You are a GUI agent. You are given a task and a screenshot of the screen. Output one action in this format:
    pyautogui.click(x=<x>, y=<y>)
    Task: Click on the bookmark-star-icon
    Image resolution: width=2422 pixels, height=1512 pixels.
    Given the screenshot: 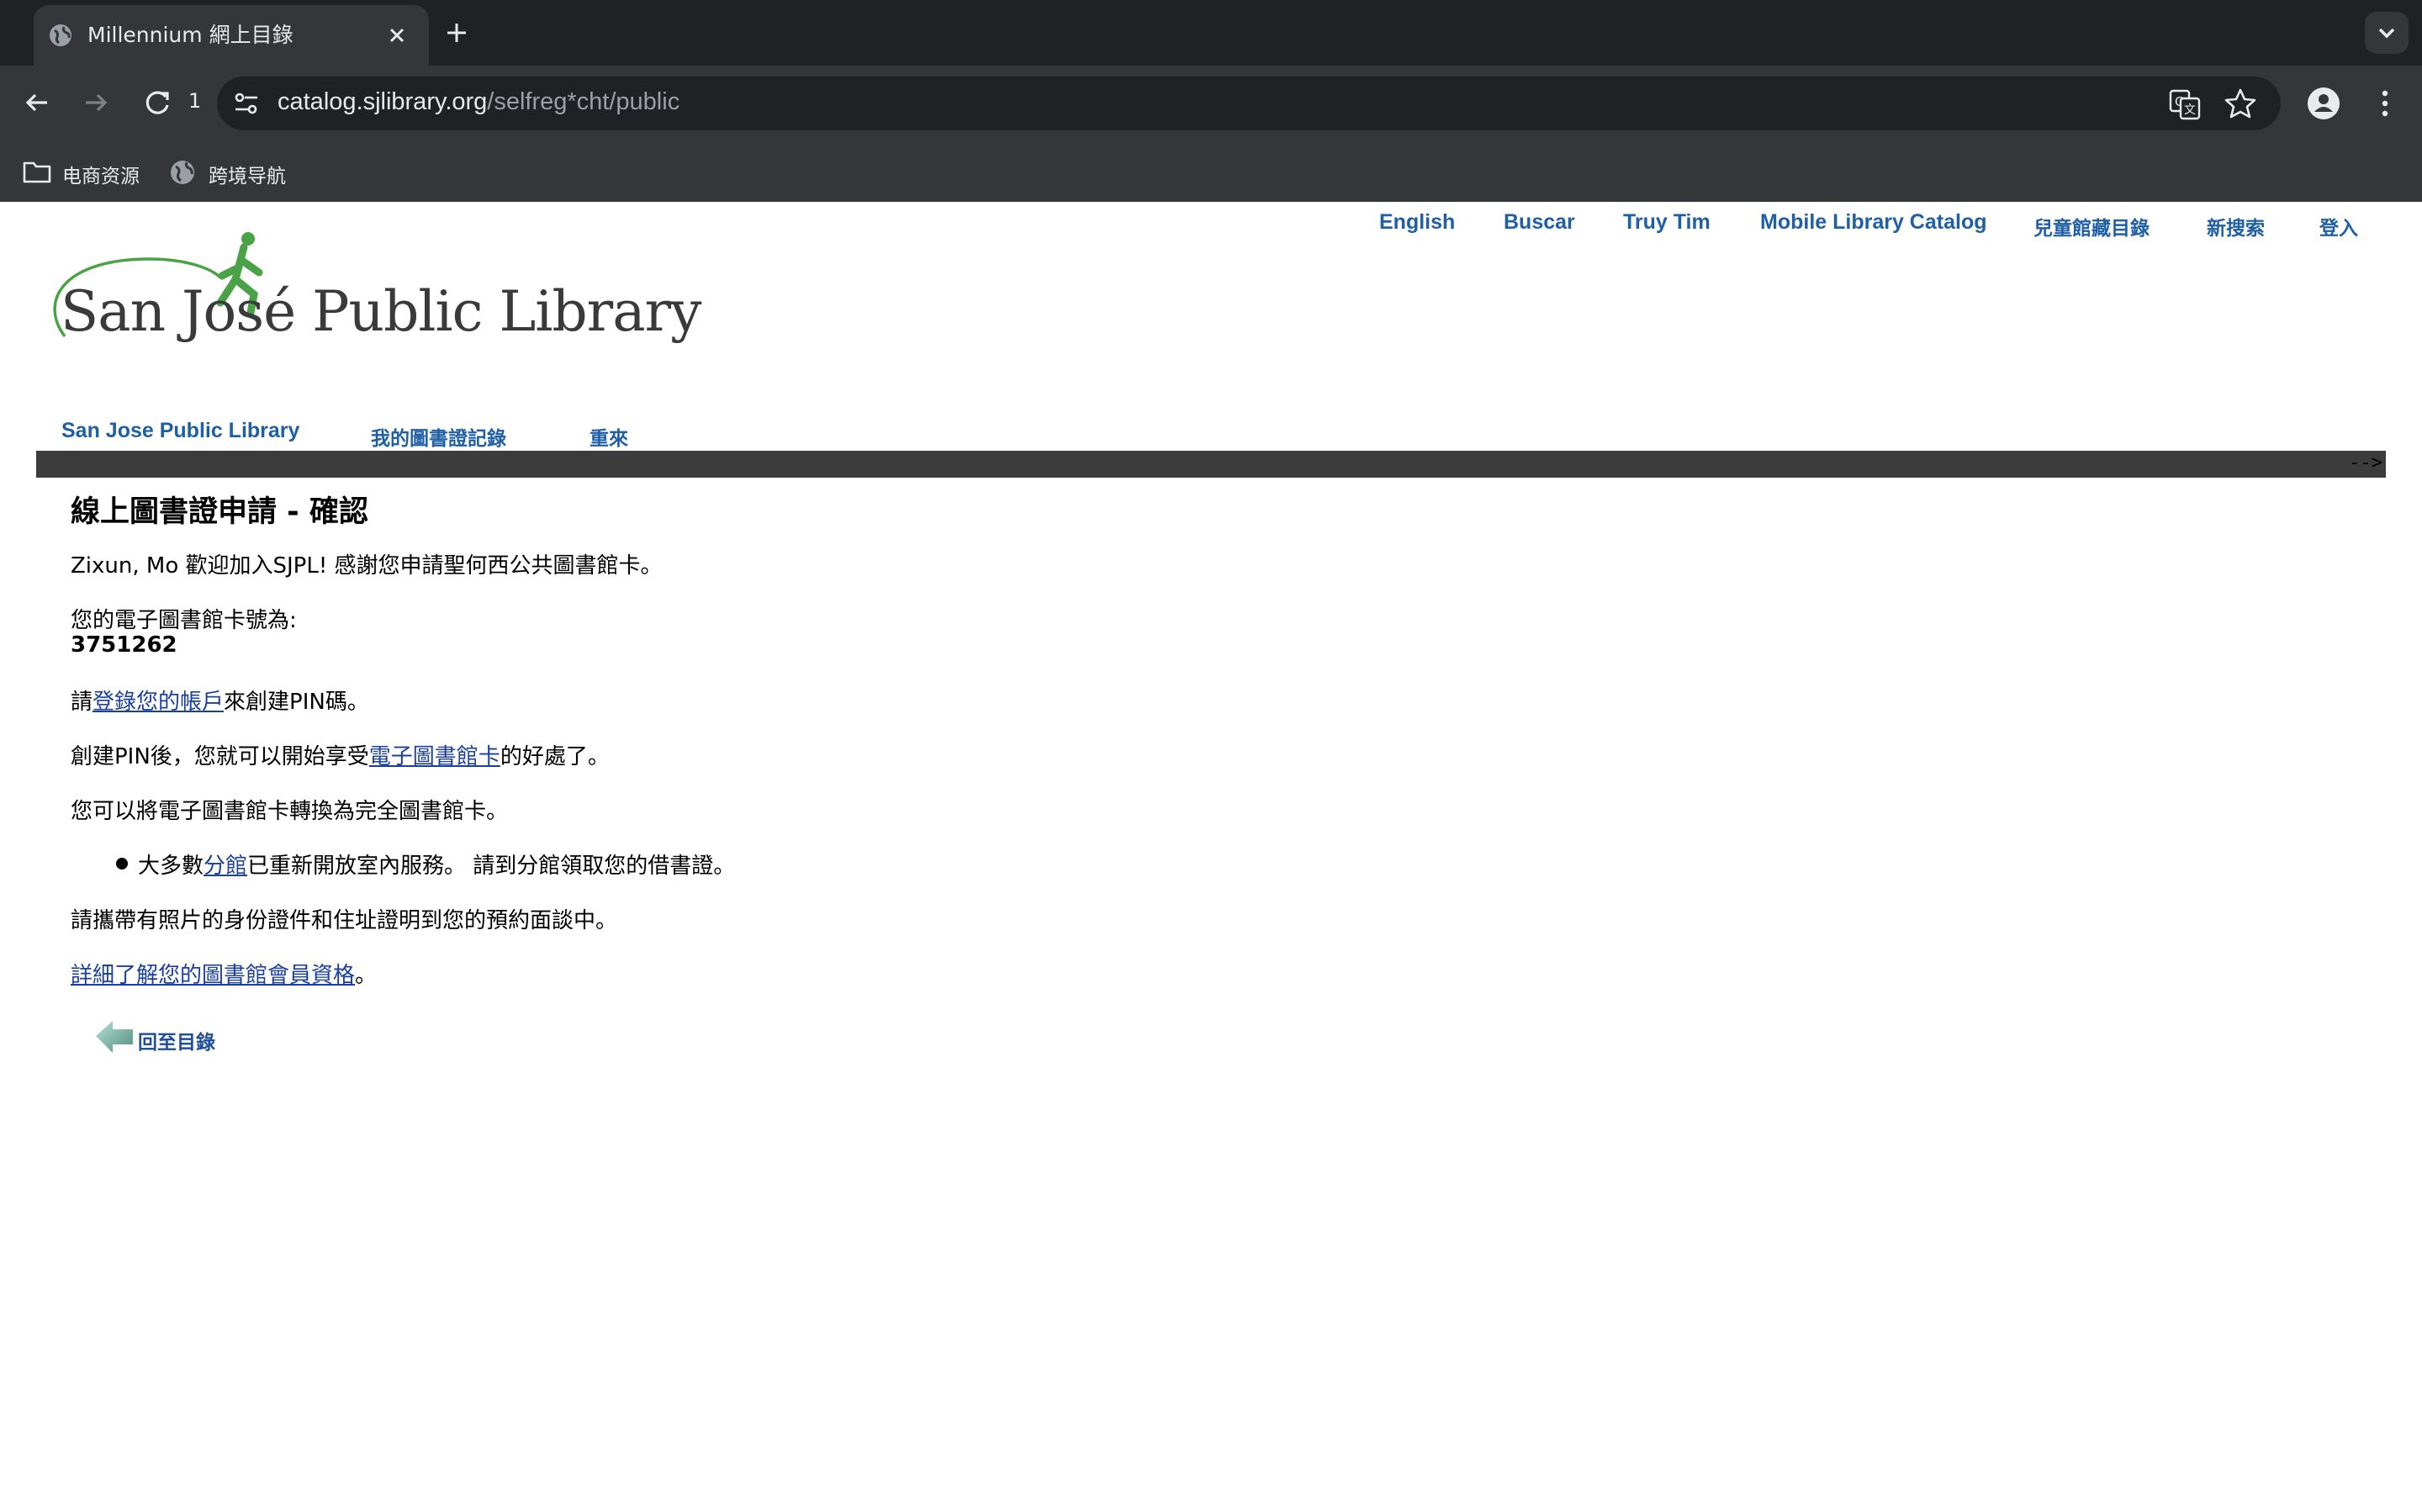 What is the action you would take?
    pyautogui.click(x=2240, y=103)
    